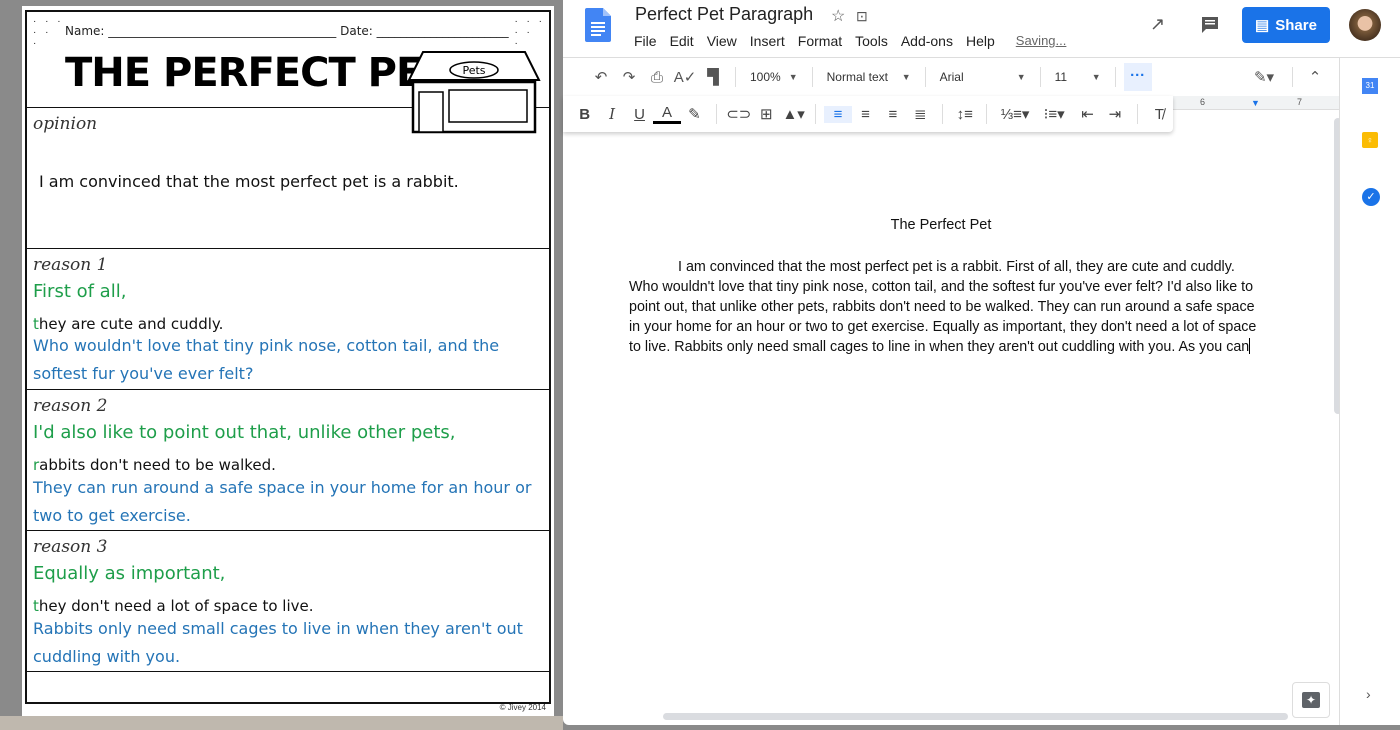 This screenshot has height=730, width=1400. Describe the element at coordinates (598, 25) in the screenshot. I see `docs-logo-icon` at that location.